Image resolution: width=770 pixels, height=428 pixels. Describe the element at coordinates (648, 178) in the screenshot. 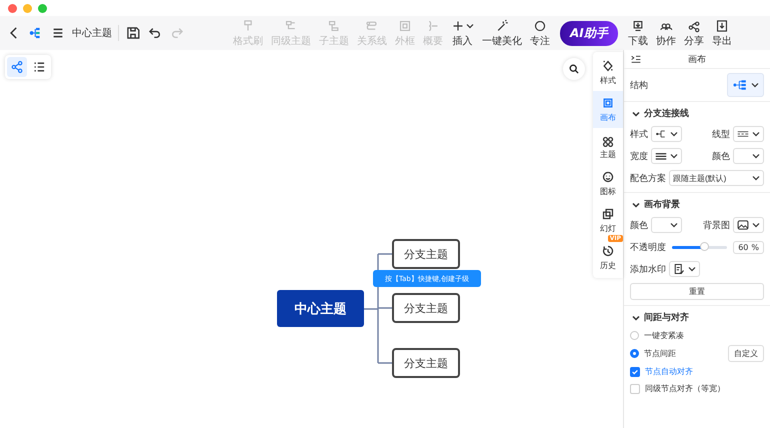

I see `field-label: 配色方案` at that location.